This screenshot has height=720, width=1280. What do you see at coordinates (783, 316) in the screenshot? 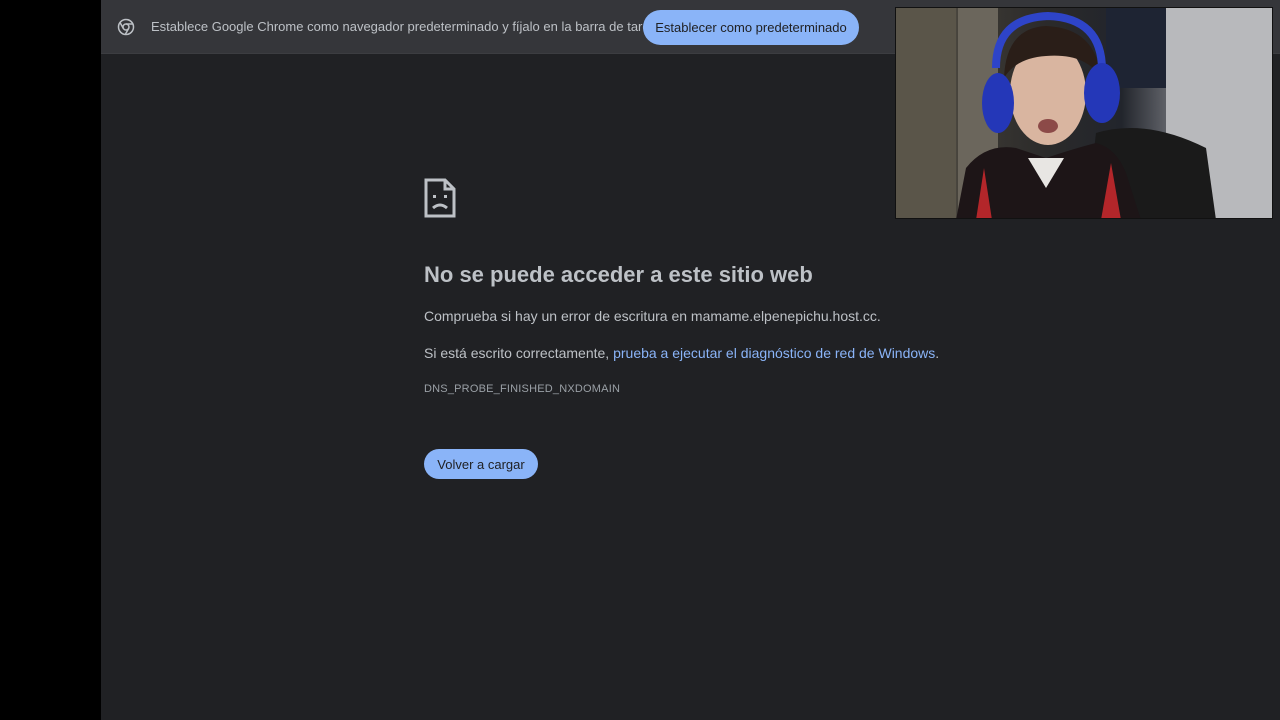
I see `typo-check-domain: mamame.elpenepichu.host.cc` at bounding box center [783, 316].